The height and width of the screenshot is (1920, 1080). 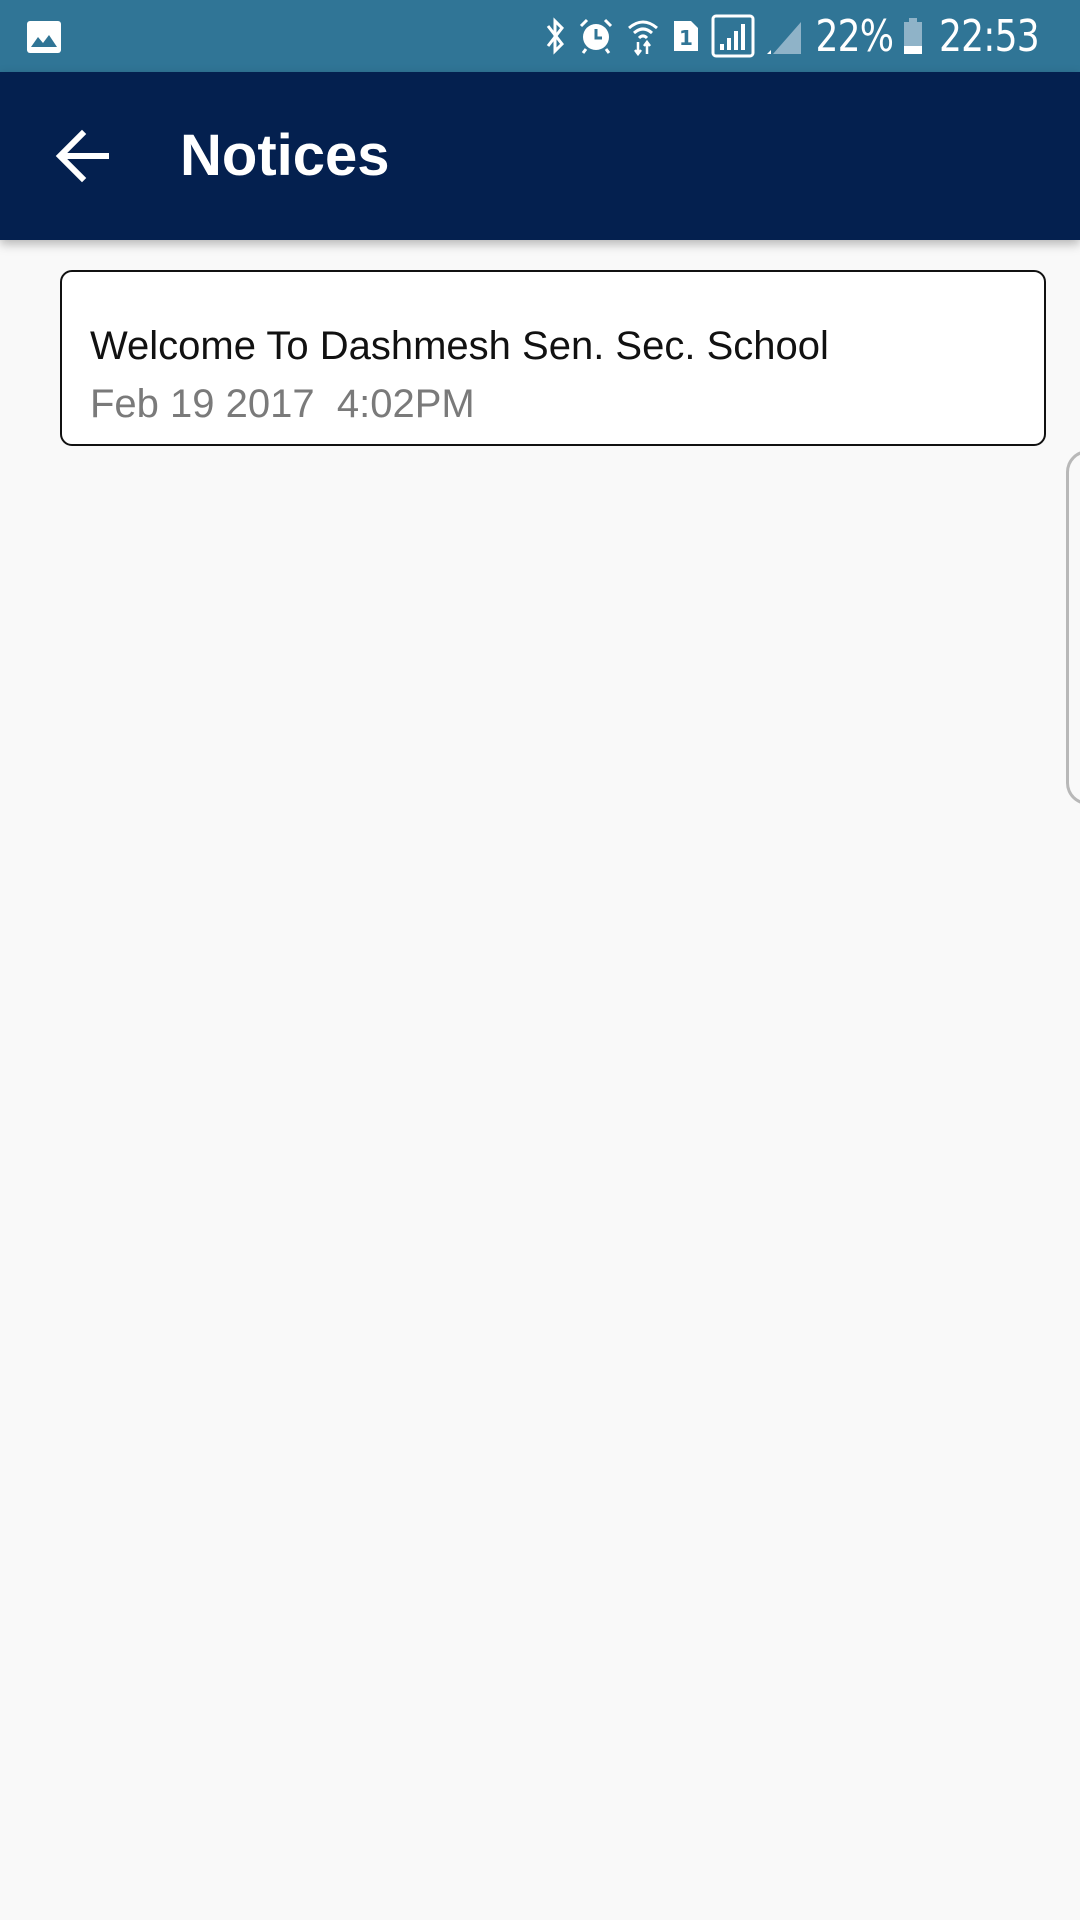 What do you see at coordinates (556, 36) in the screenshot?
I see `bluetooth-icon` at bounding box center [556, 36].